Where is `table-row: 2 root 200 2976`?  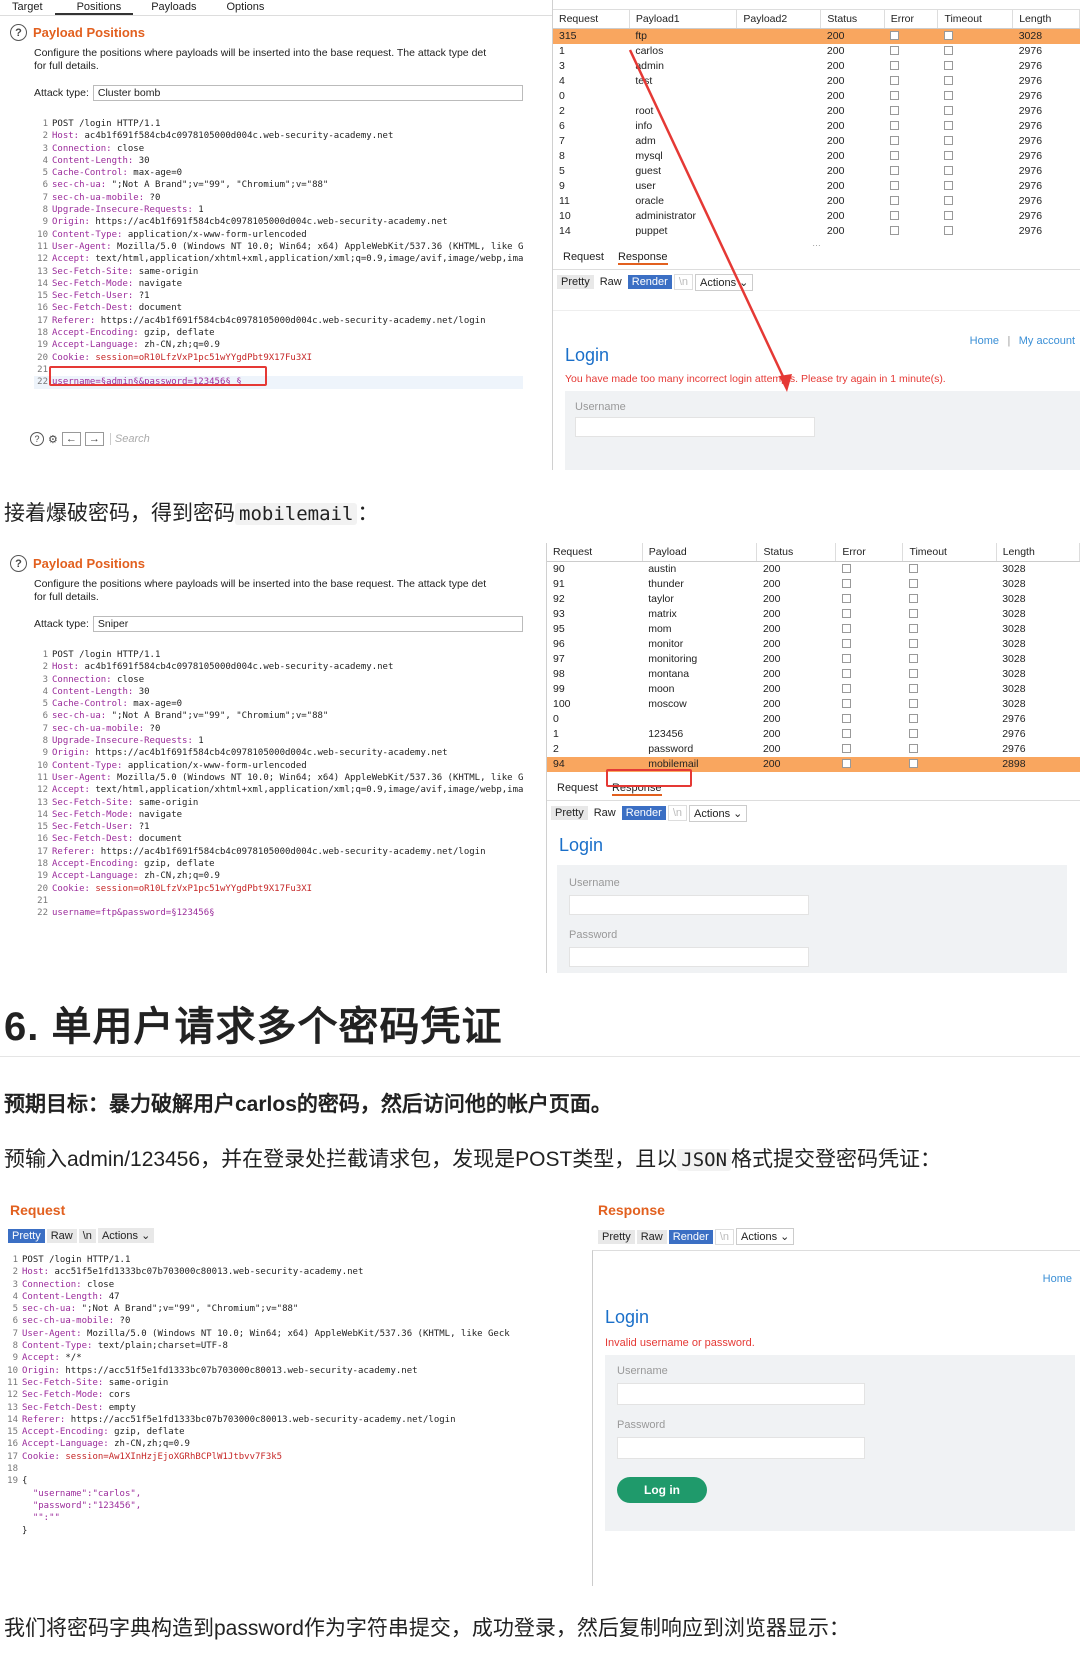
table-row: 2 root 200 2976 is located at coordinates (816, 111).